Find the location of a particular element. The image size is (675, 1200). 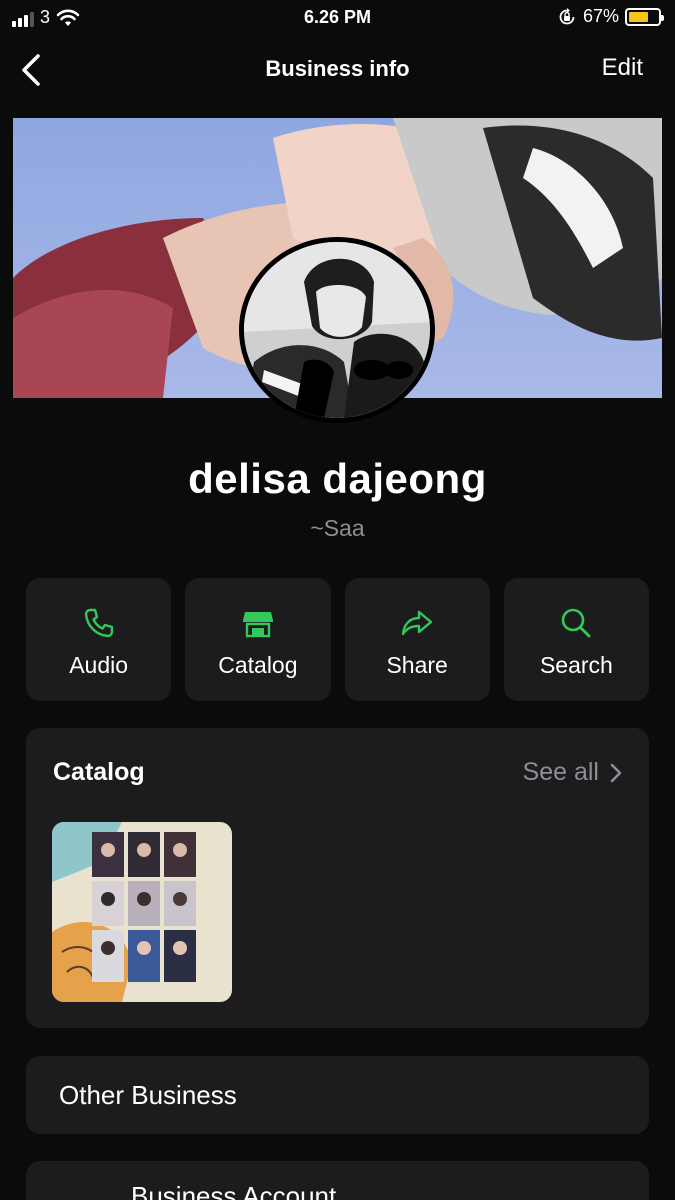

phone-icon is located at coordinates (99, 623).